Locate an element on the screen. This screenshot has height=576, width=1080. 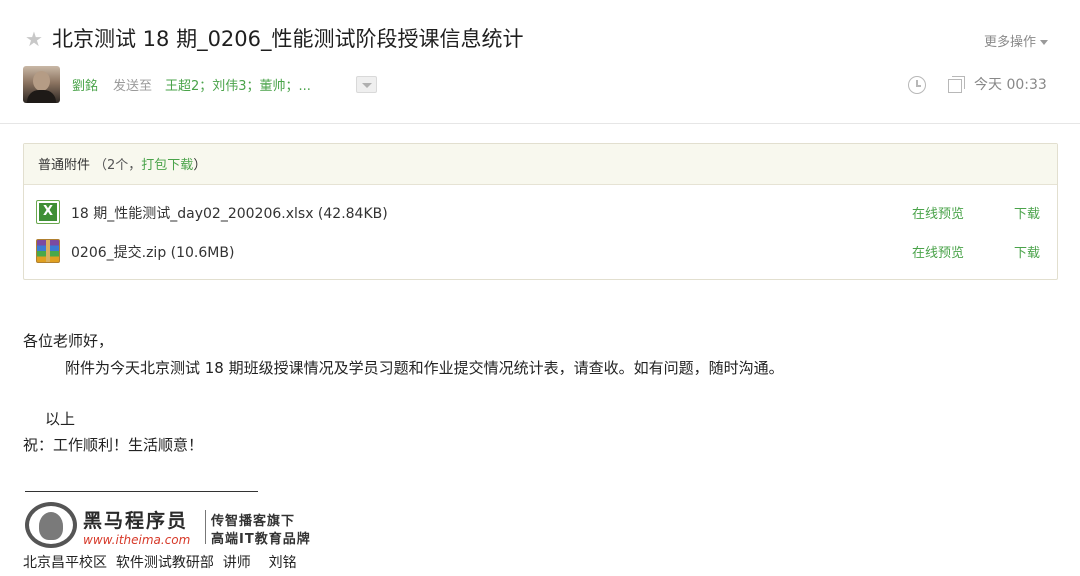
logo-brand: 黑马程序员 is located at coordinates (136, 521).